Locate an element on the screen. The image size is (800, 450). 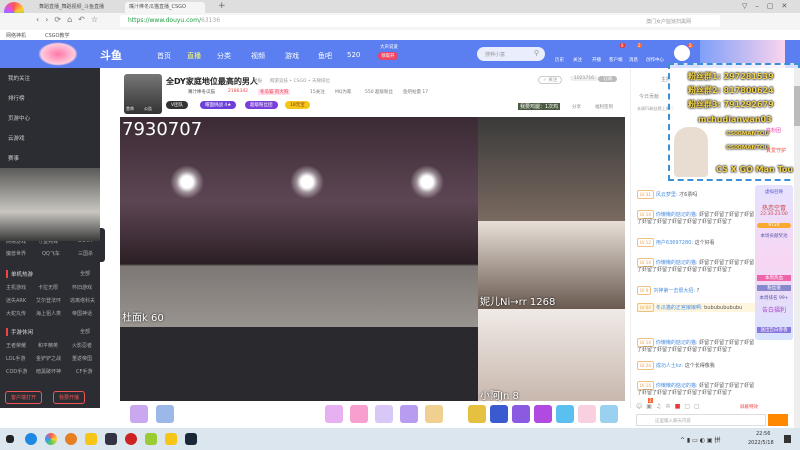
game-link: COD手游 is located at coordinates (16, 371).